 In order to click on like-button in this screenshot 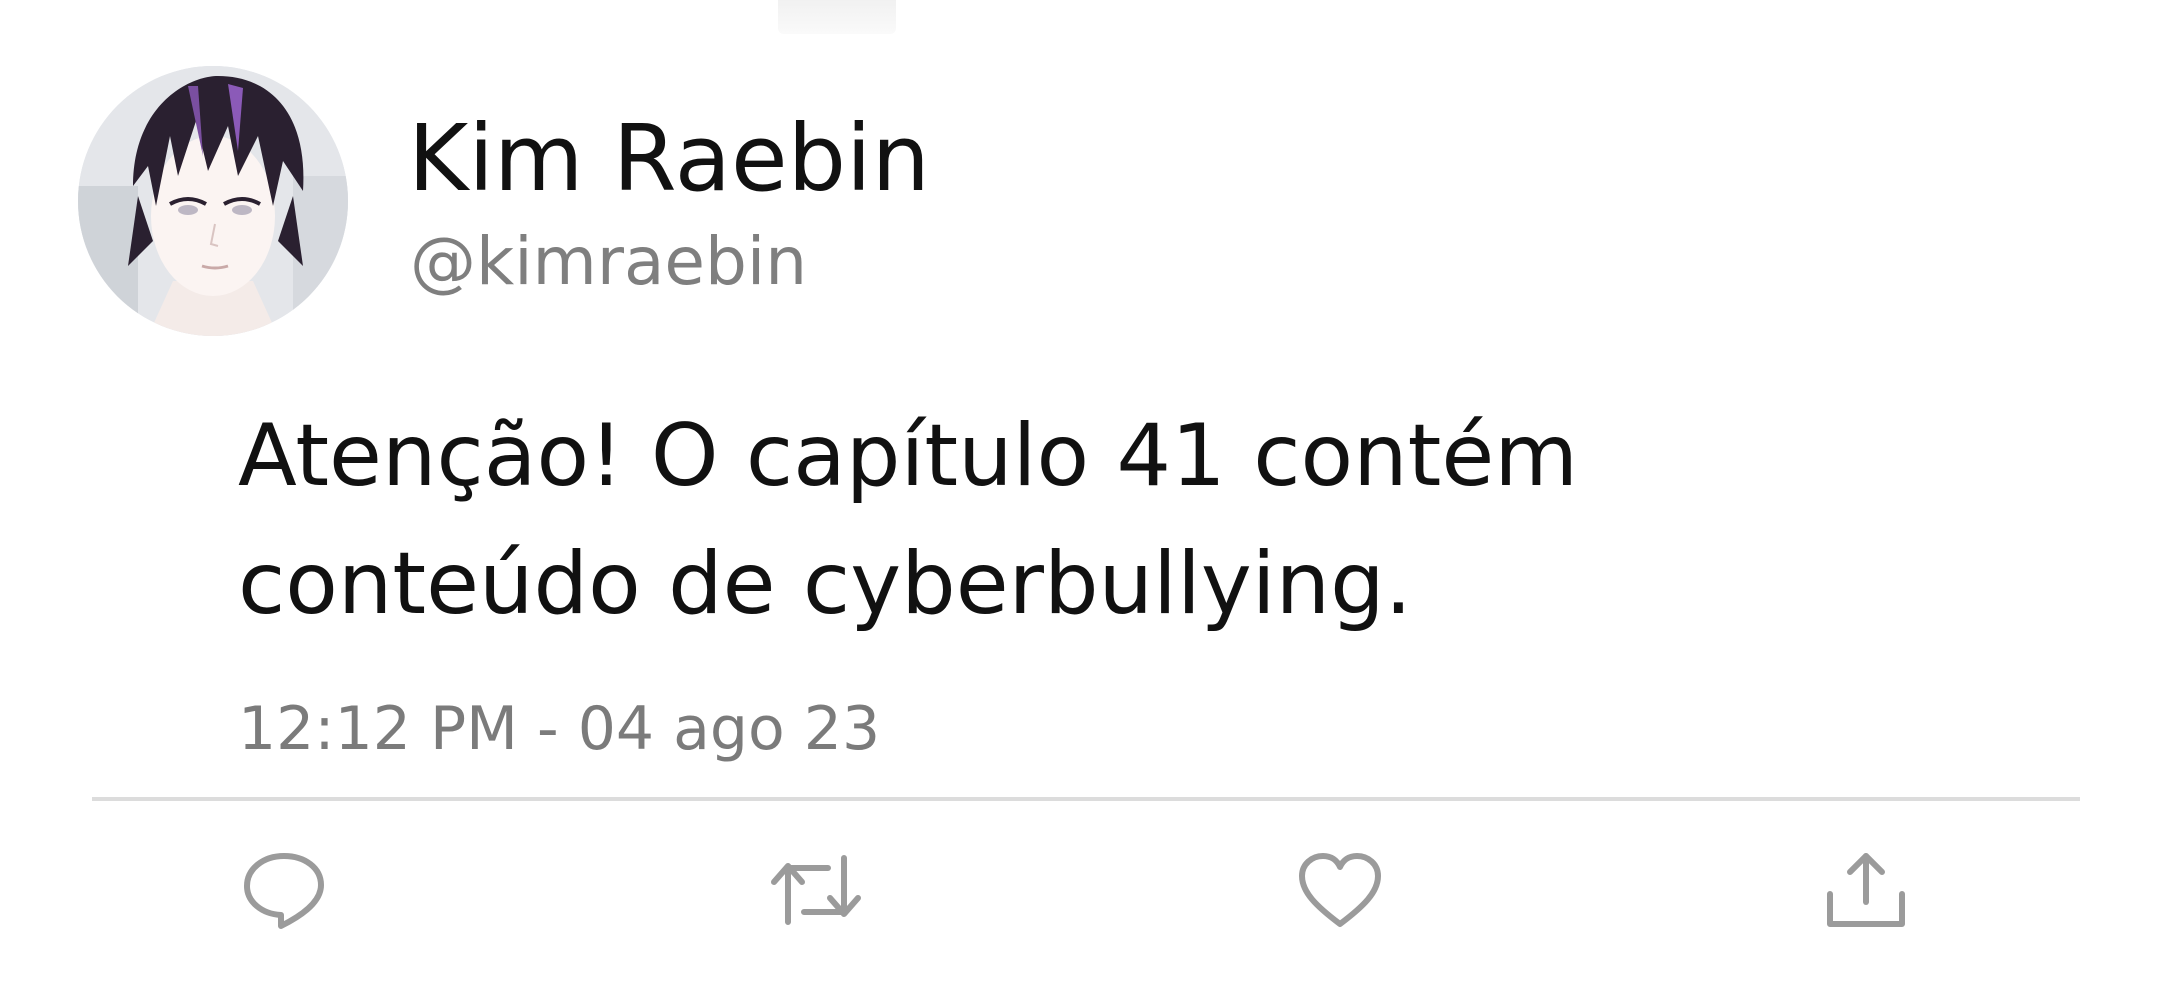, I will do `click(1340, 890)`.